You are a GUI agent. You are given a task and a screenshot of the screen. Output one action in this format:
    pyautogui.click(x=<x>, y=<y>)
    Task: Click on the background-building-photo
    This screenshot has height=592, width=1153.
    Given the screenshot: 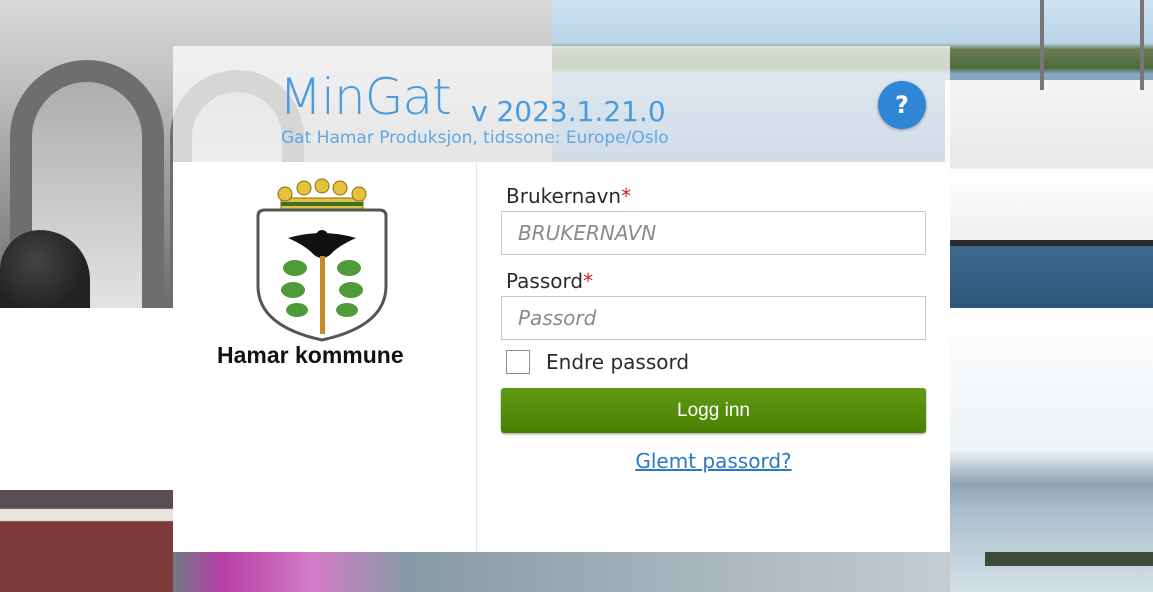 What is the action you would take?
    pyautogui.click(x=86, y=541)
    